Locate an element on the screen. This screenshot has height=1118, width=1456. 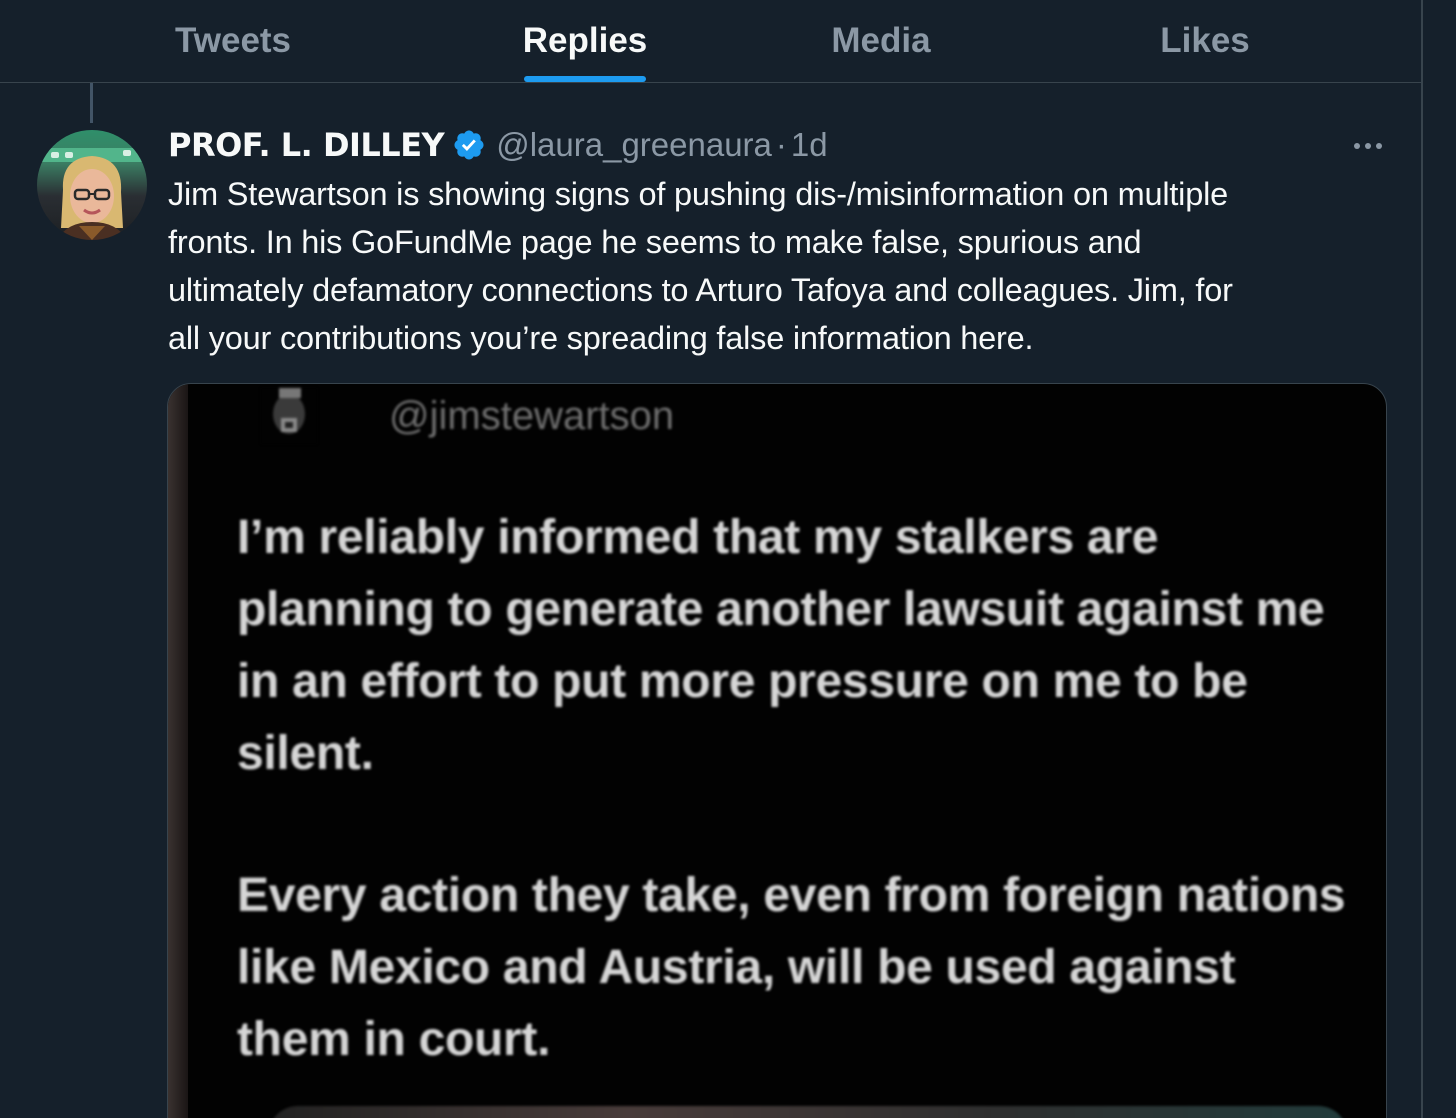
tweet-timestamp: 1d is located at coordinates (809, 145).